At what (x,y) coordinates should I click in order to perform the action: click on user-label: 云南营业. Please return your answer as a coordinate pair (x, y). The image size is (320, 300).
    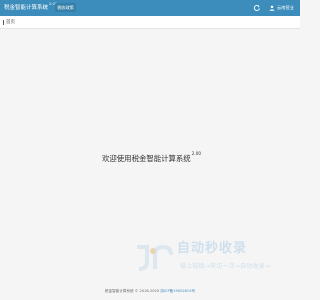
    Looking at the image, I should click on (285, 7).